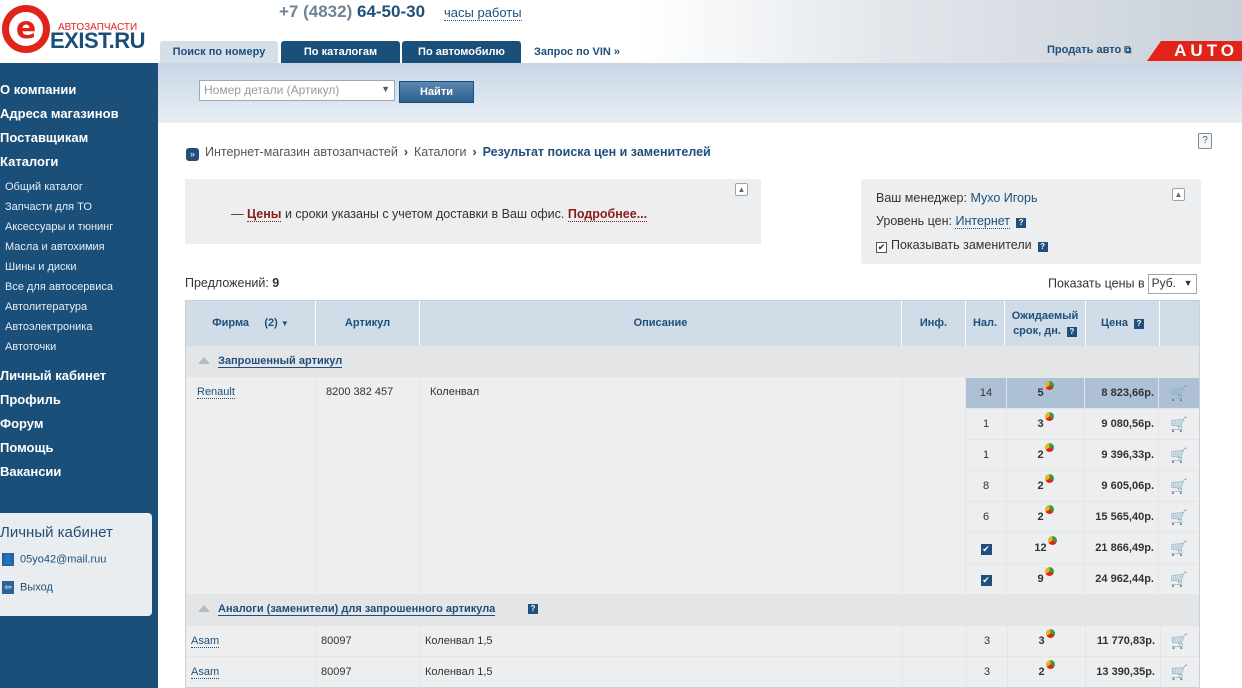 This screenshot has width=1242, height=688. I want to click on group-requested: Запрошенный артикул, so click(692, 361).